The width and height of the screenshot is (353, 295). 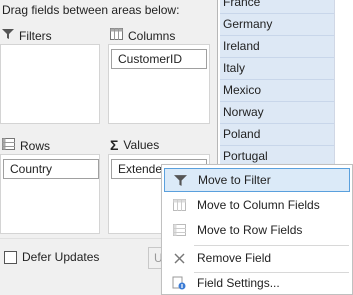 I want to click on columns-field-chip: CustomerID, so click(x=159, y=59).